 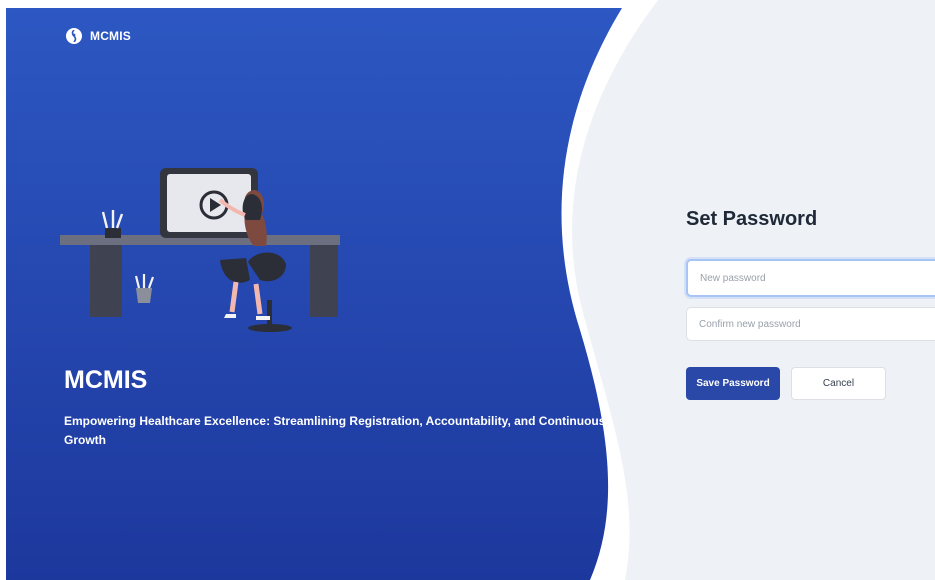 What do you see at coordinates (733, 383) in the screenshot?
I see `save-password-button: Save Password` at bounding box center [733, 383].